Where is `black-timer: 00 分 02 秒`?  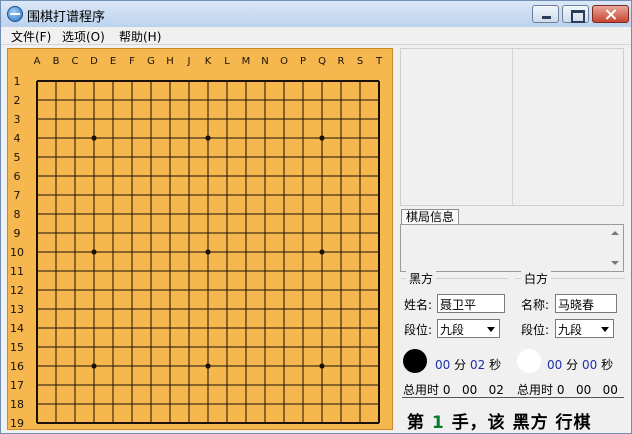
black-timer: 00 分 02 秒 is located at coordinates (468, 365).